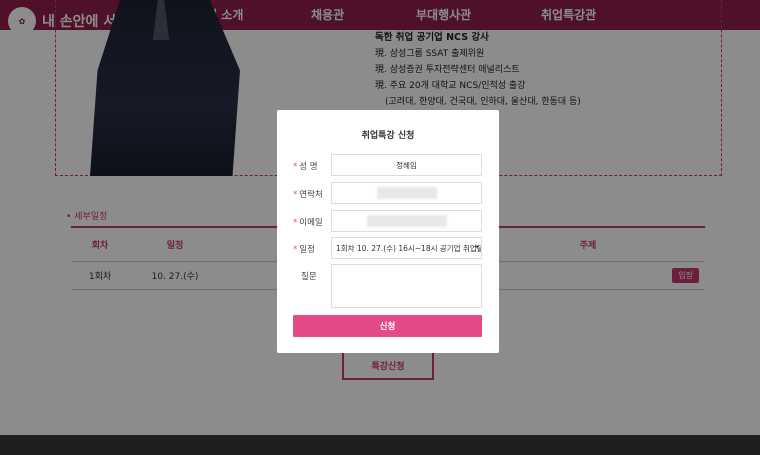  Describe the element at coordinates (311, 195) in the screenshot. I see `phone-label-text: 연락처` at that location.